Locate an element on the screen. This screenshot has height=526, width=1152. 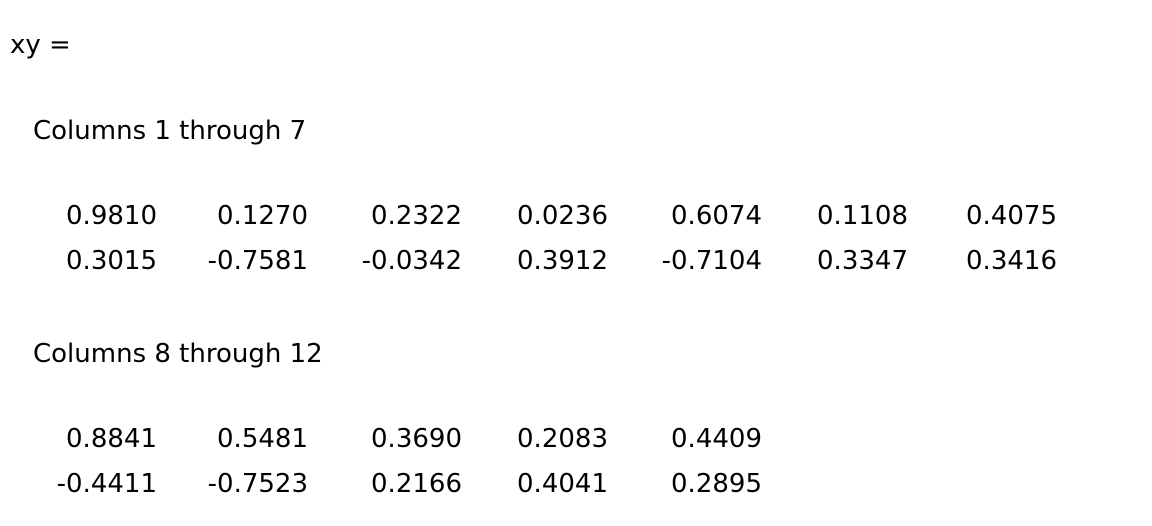
matrix-cell: -0.7581 is located at coordinates (257, 261).